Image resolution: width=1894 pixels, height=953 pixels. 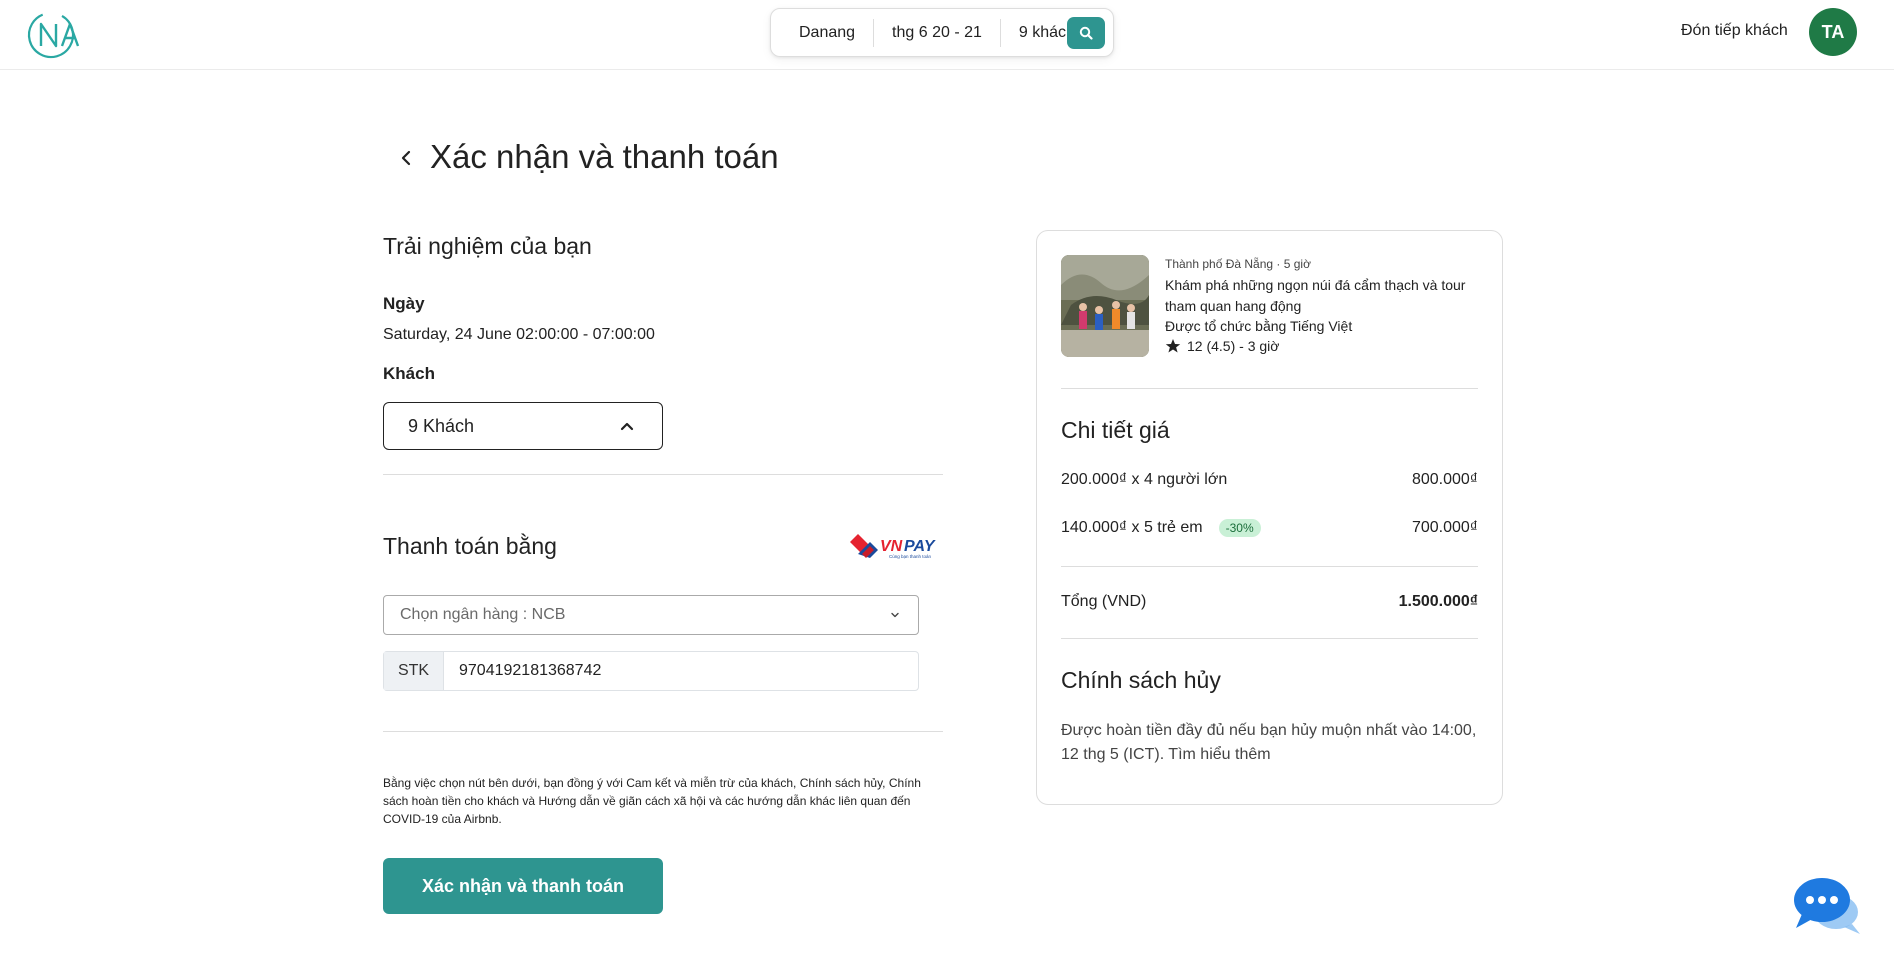 What do you see at coordinates (663, 474) in the screenshot?
I see `section-divider` at bounding box center [663, 474].